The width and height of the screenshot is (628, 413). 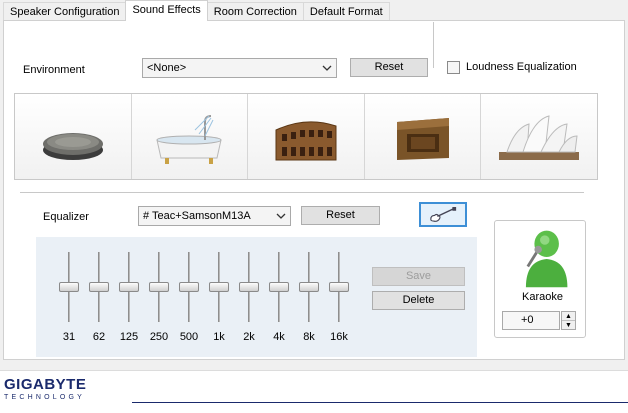 What do you see at coordinates (314, 391) in the screenshot?
I see `footer` at bounding box center [314, 391].